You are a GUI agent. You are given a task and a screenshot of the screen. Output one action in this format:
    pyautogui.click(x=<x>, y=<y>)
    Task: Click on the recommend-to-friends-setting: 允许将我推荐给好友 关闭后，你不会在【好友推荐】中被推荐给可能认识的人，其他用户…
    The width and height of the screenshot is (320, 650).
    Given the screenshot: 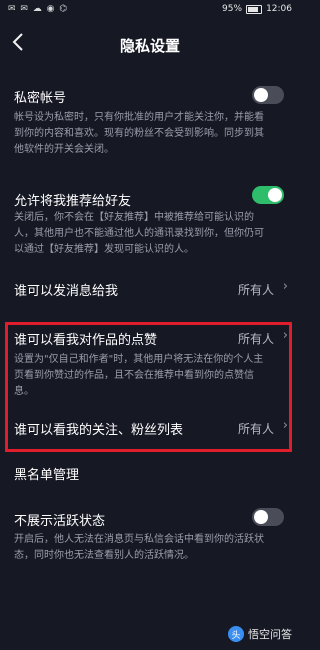 What is the action you would take?
    pyautogui.click(x=150, y=222)
    